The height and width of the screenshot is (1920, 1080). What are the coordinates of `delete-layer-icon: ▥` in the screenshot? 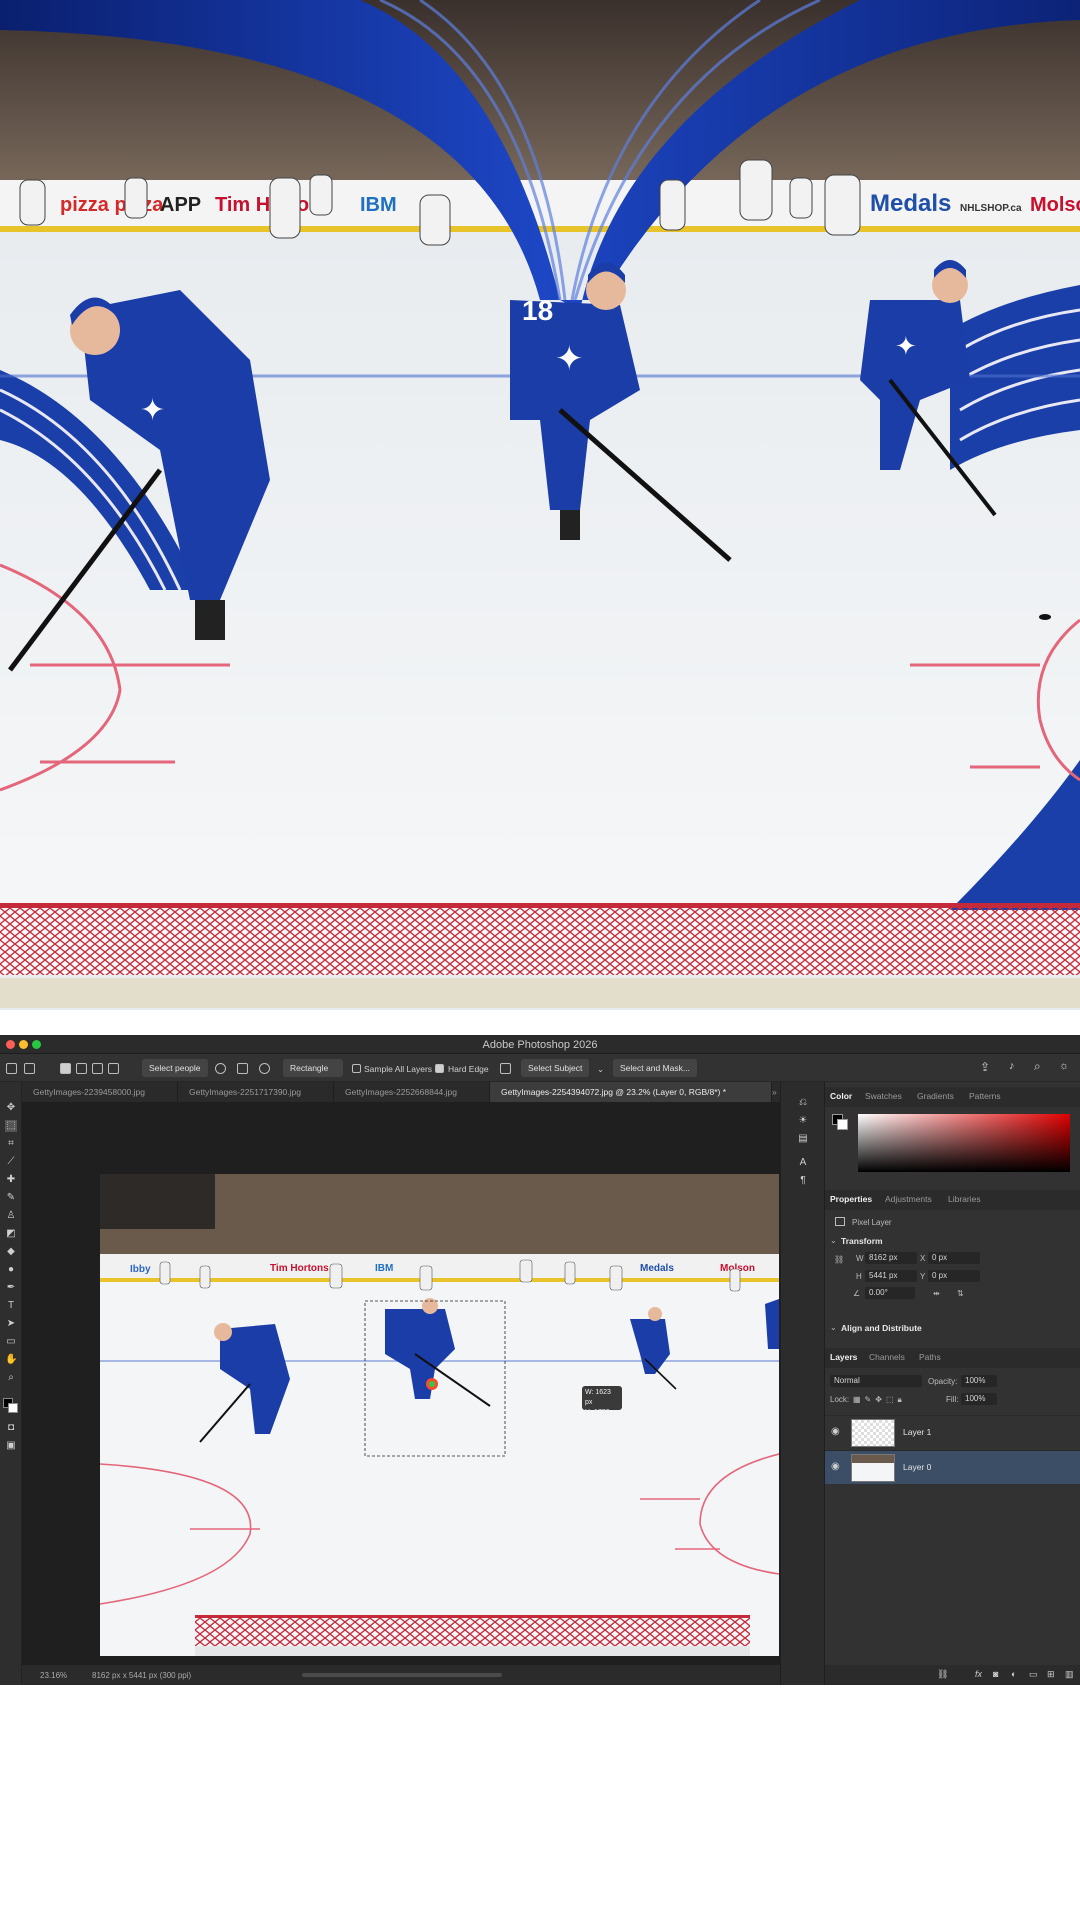 It's located at (1069, 1674).